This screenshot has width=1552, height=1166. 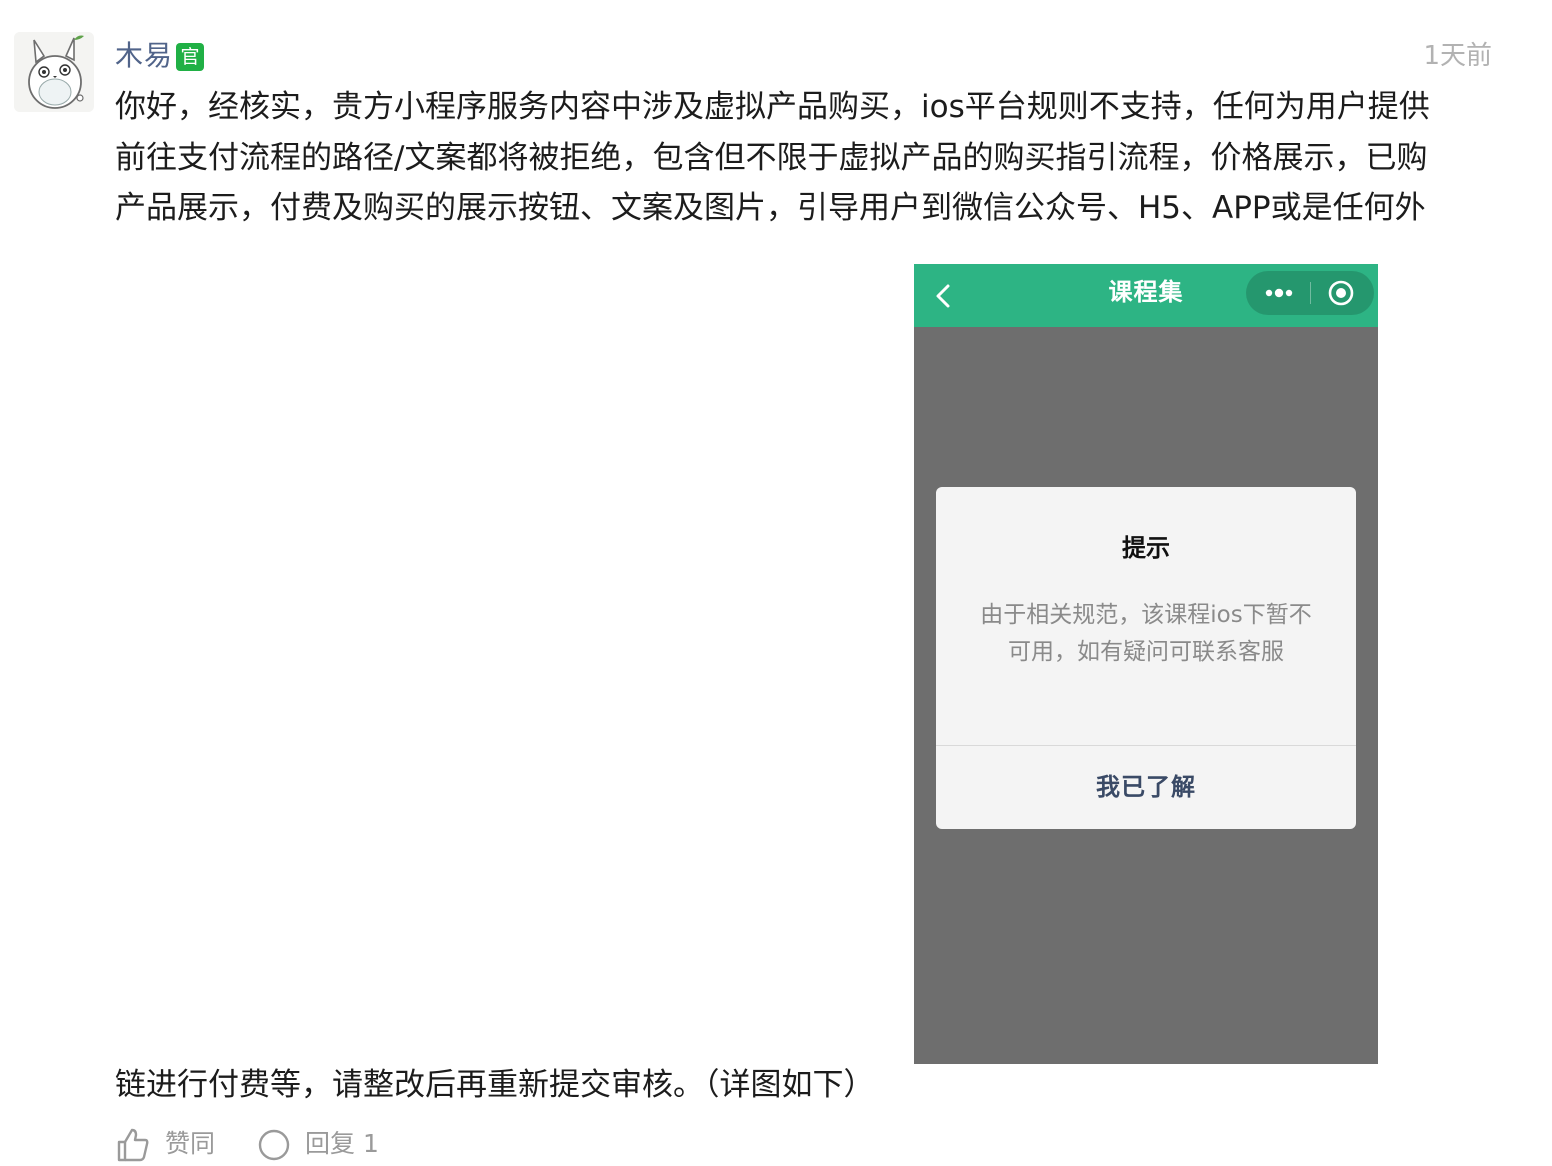 What do you see at coordinates (1279, 293) in the screenshot?
I see `more-dots-icon` at bounding box center [1279, 293].